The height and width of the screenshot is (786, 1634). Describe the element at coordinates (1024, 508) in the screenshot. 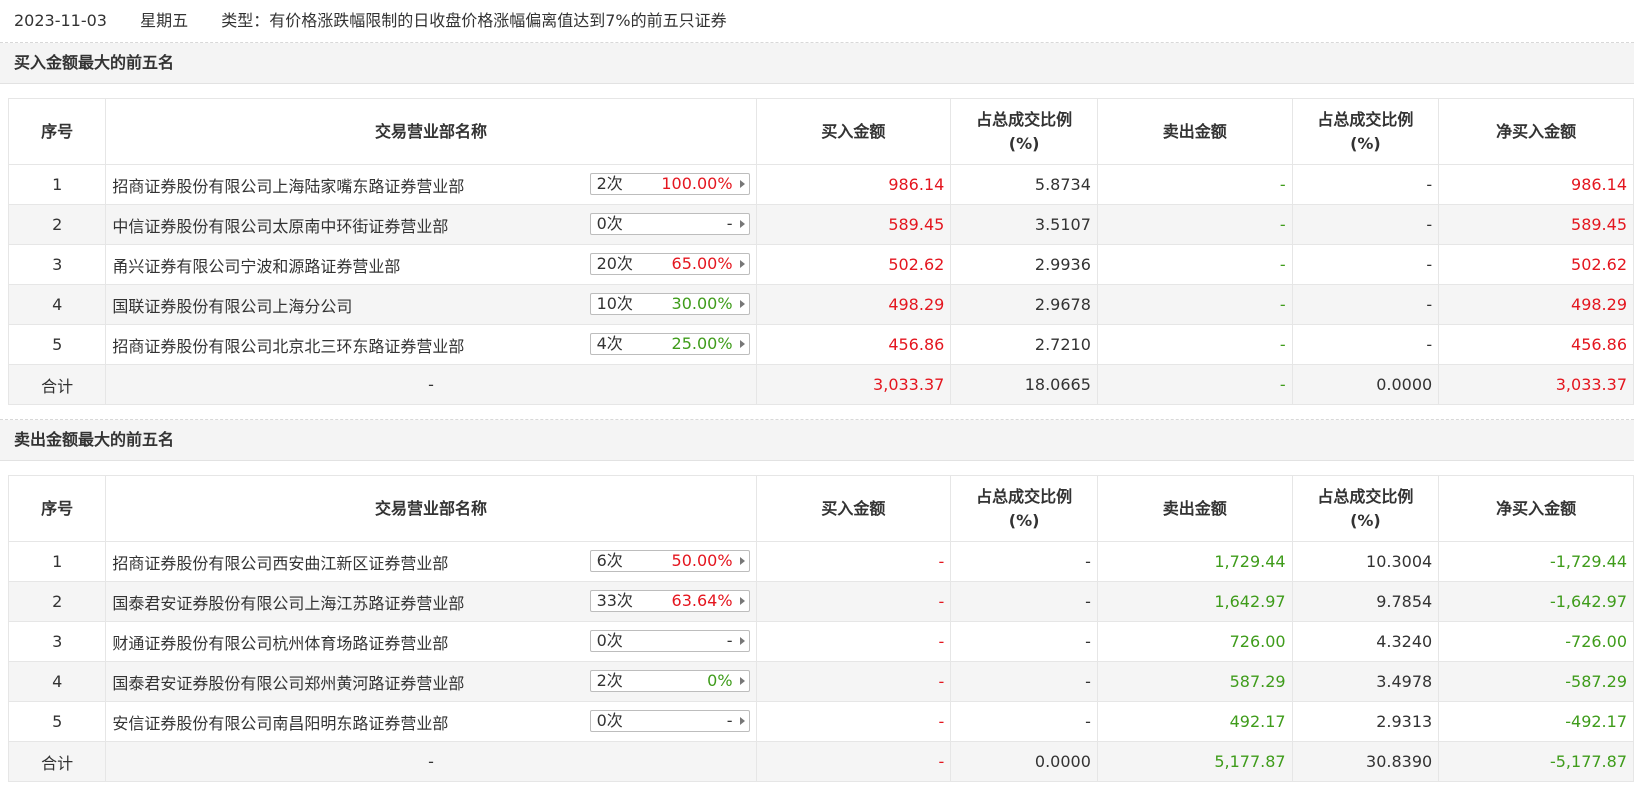

I see `col-buy-ratio: 占总成交比例 (%)` at that location.